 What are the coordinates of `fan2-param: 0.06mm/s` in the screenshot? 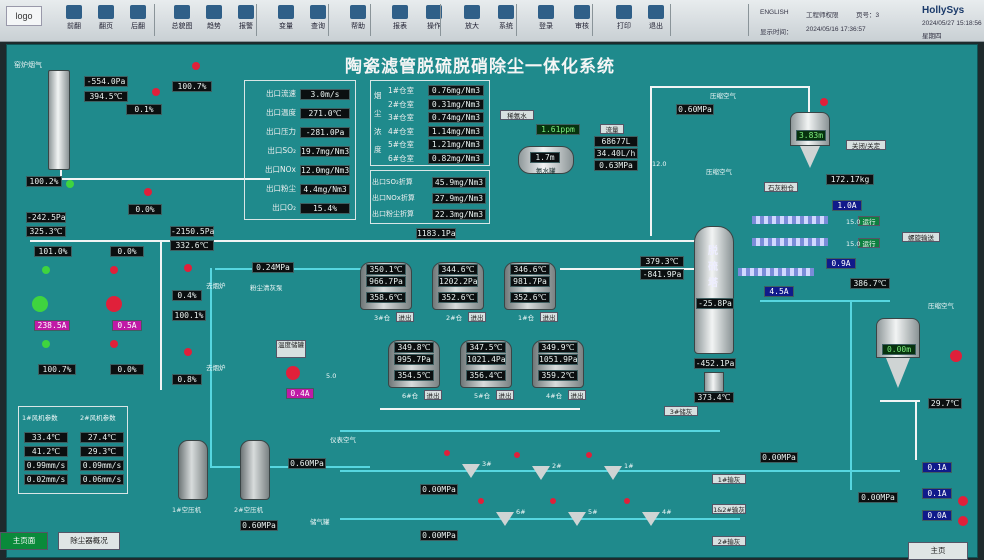 It's located at (102, 479).